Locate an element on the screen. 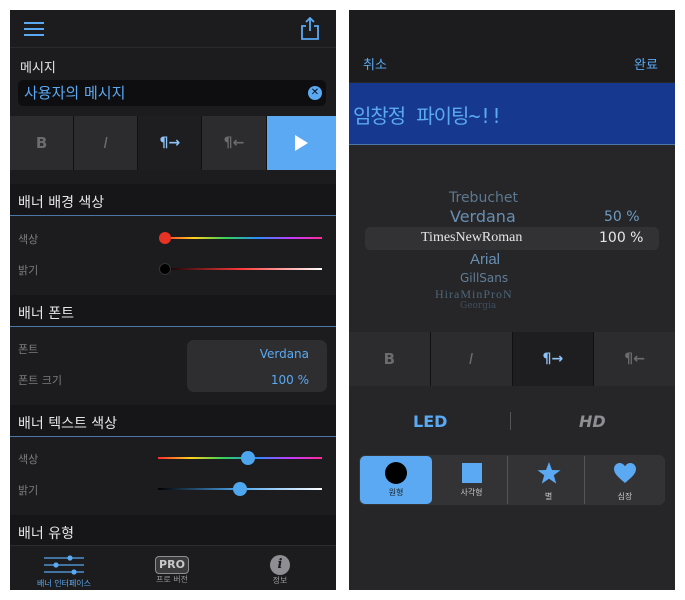 The width and height of the screenshot is (685, 600). banner-preview: 임창정 파이팅~!! is located at coordinates (512, 114).